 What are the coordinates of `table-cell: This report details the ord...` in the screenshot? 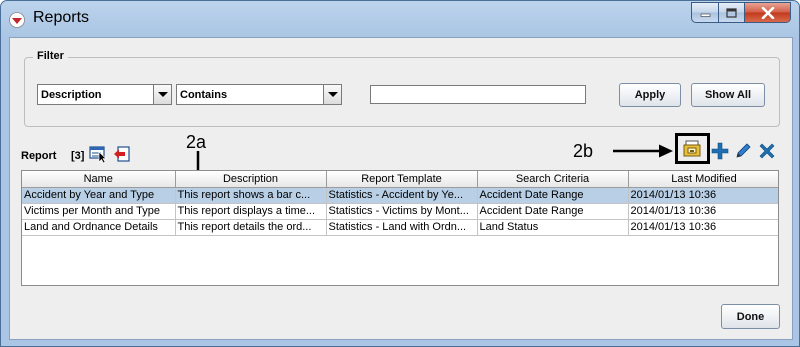 It's located at (251, 227).